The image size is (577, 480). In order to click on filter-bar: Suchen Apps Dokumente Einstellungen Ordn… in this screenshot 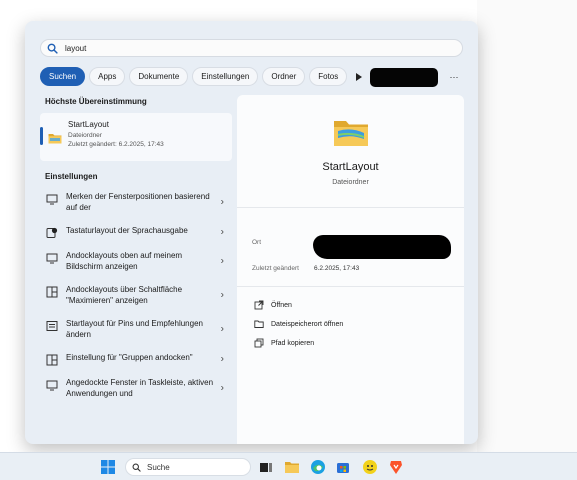, I will do `click(203, 76)`.